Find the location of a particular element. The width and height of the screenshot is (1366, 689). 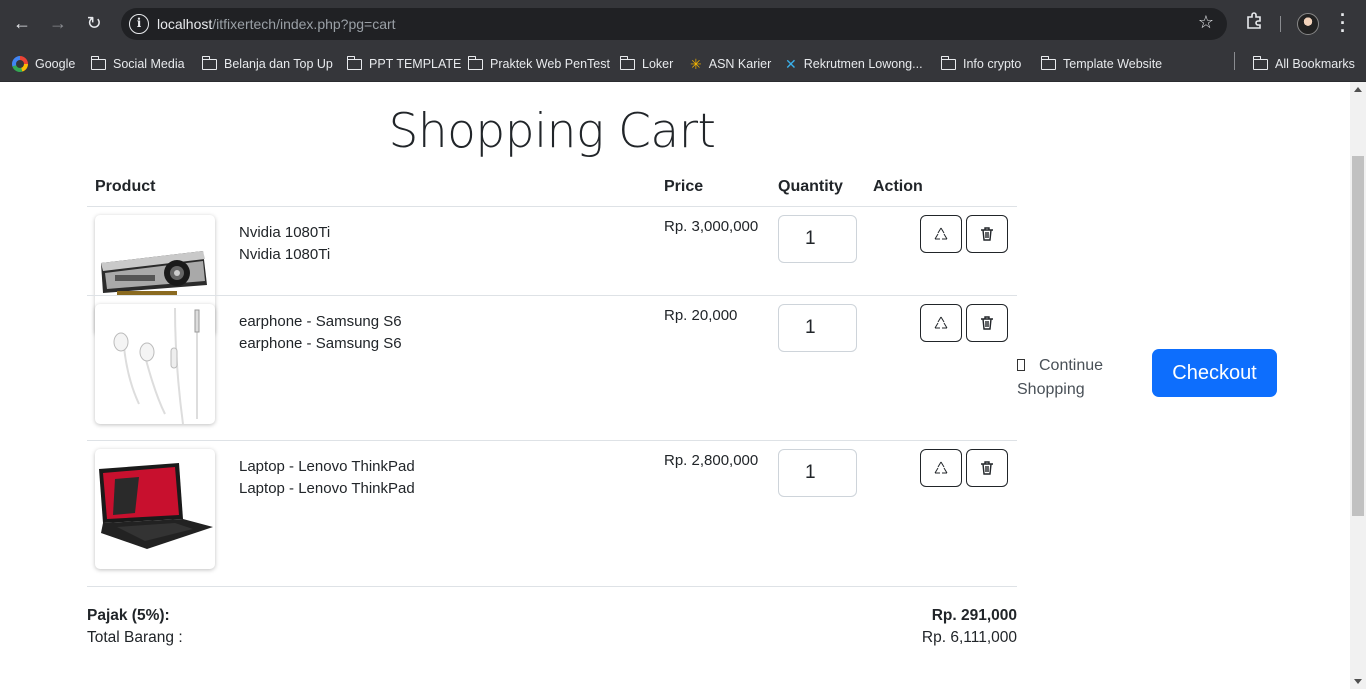

bookmark-social-media: Social Media is located at coordinates (137, 64).